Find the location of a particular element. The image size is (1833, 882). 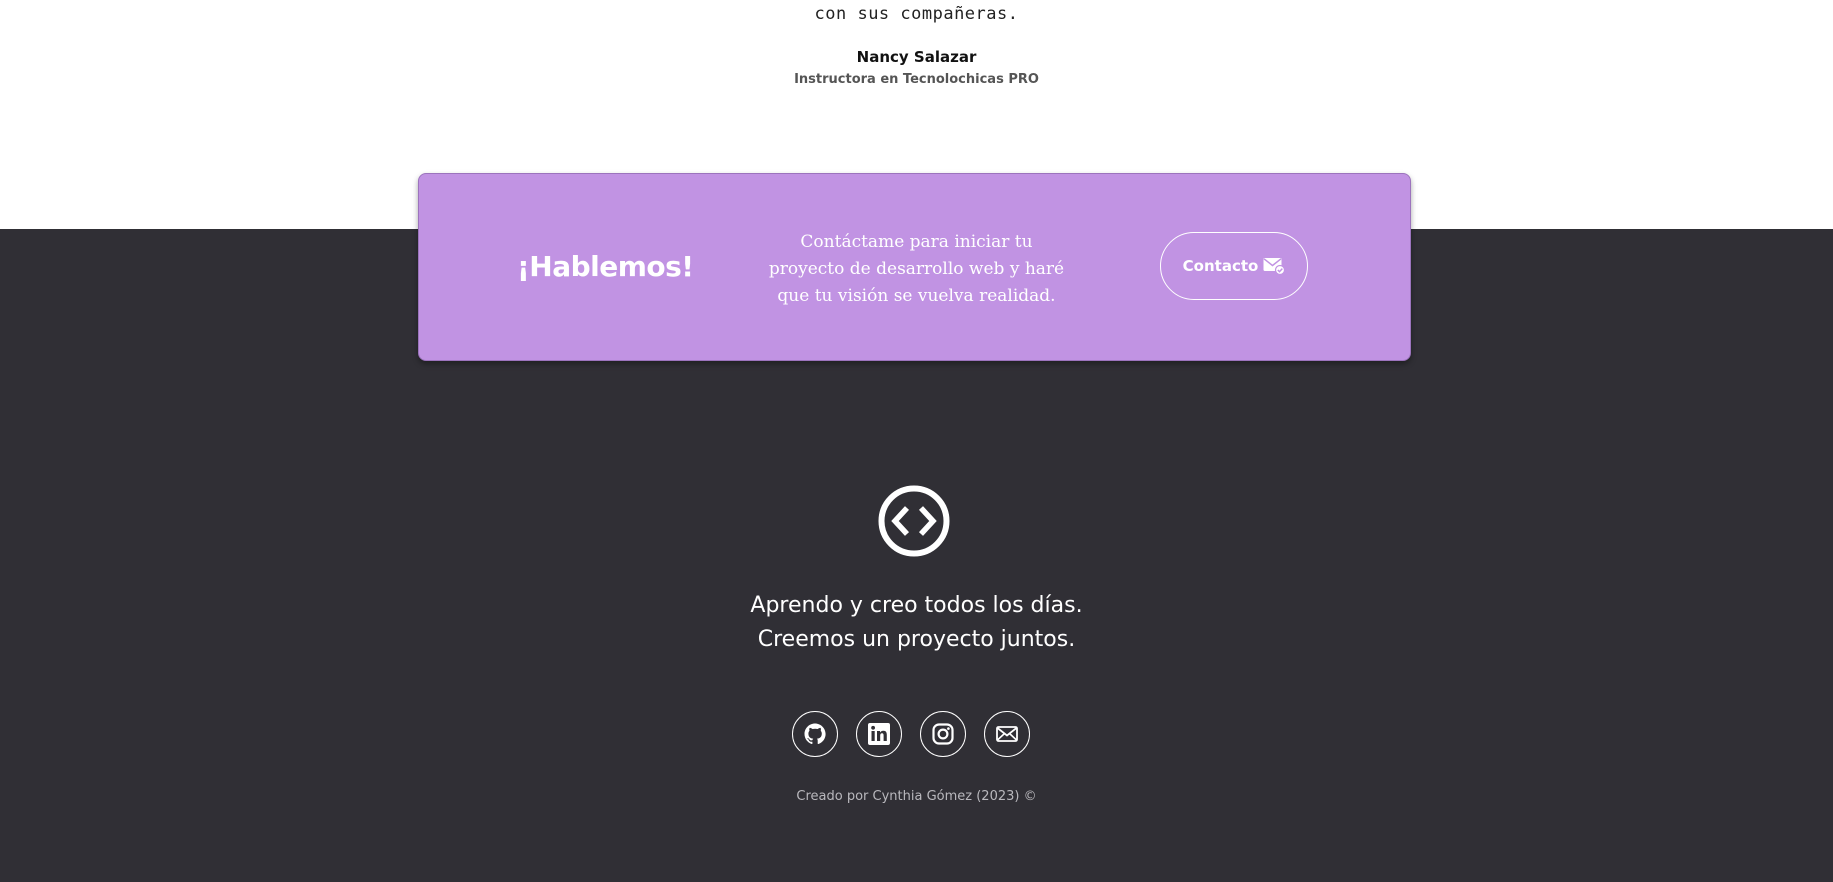

instagram-link is located at coordinates (943, 734).